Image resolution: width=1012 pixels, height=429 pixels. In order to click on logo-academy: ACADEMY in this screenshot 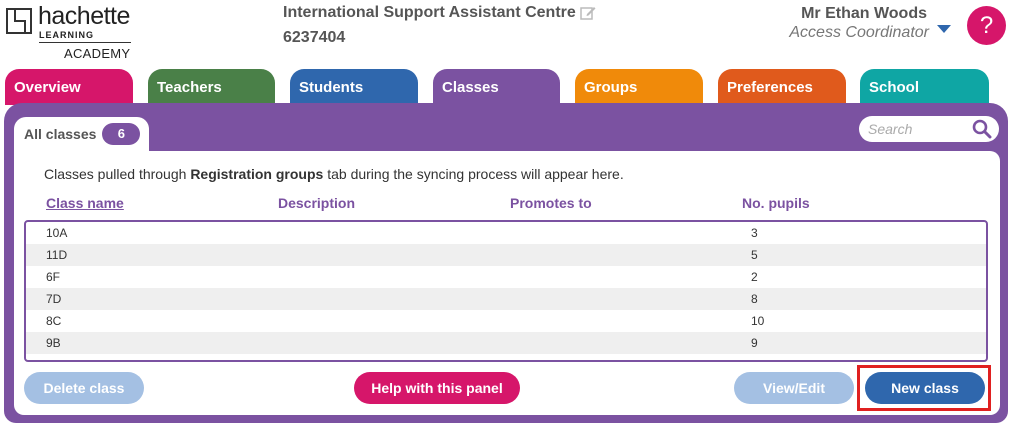, I will do `click(97, 53)`.